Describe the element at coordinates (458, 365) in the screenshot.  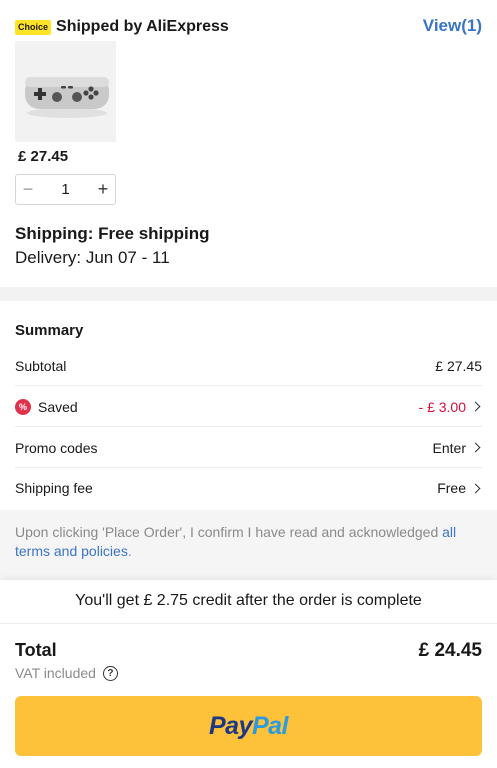
I see `subtotal-value: £ 27.45` at that location.